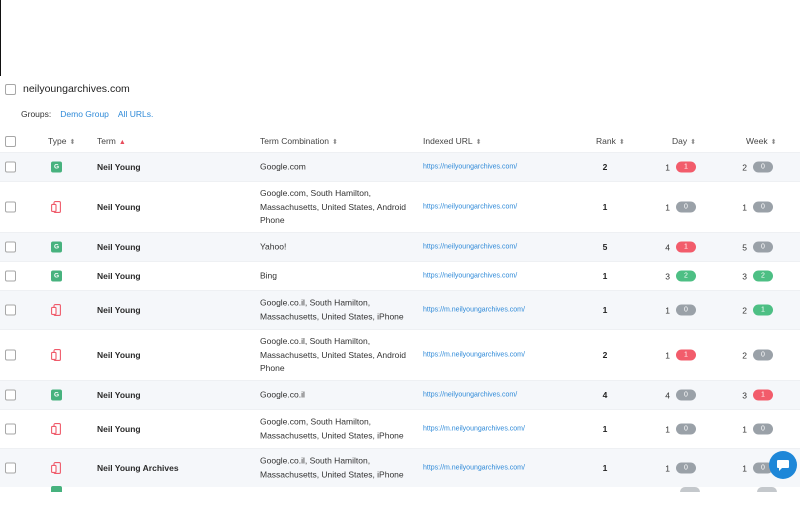 The width and height of the screenshot is (800, 530). I want to click on week-cell: 3 2, so click(756, 276).